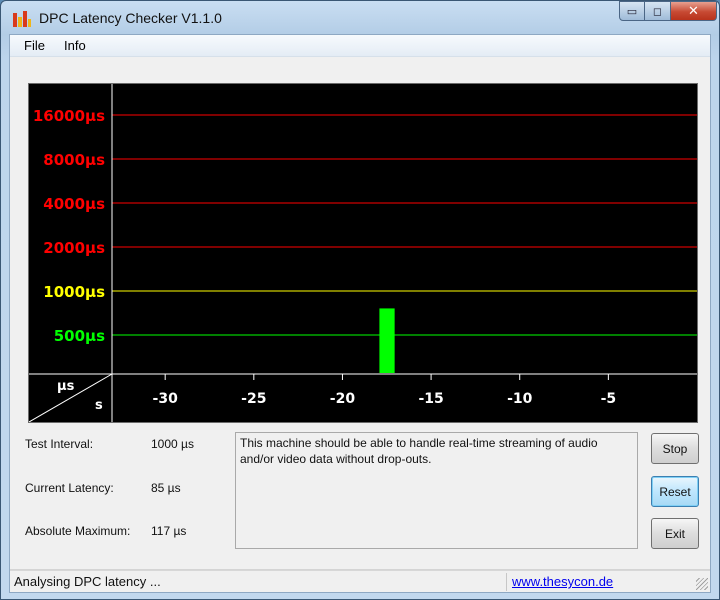  What do you see at coordinates (360, 46) in the screenshot?
I see `menu-bar: File Info` at bounding box center [360, 46].